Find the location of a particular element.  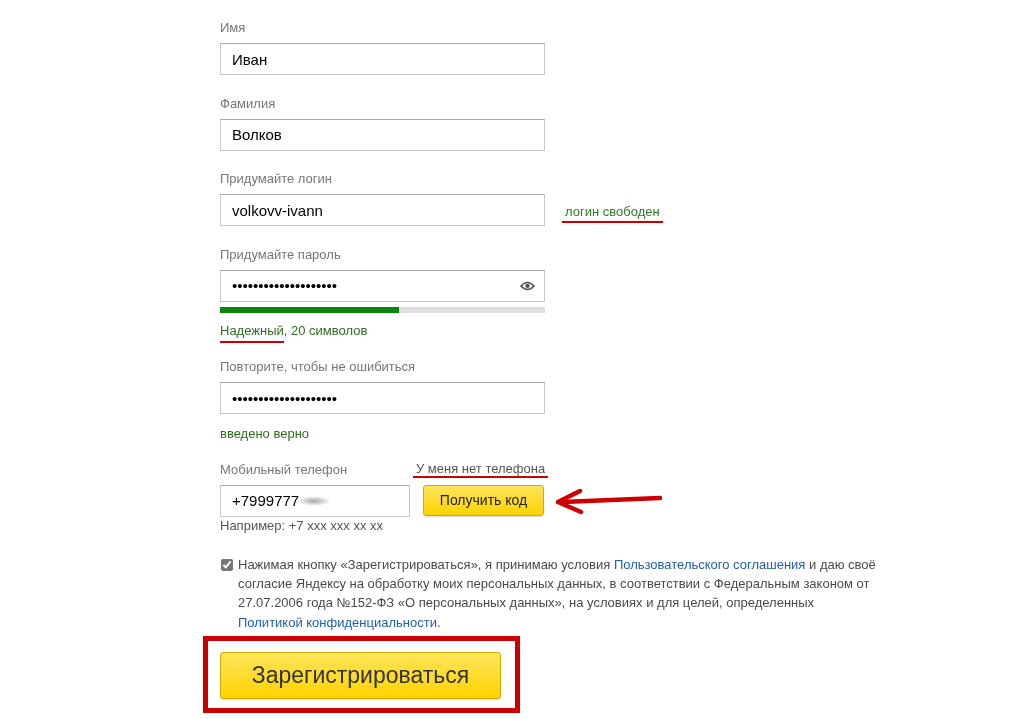

password-confirm-field: •••••••••••••••••••• is located at coordinates (382, 398).